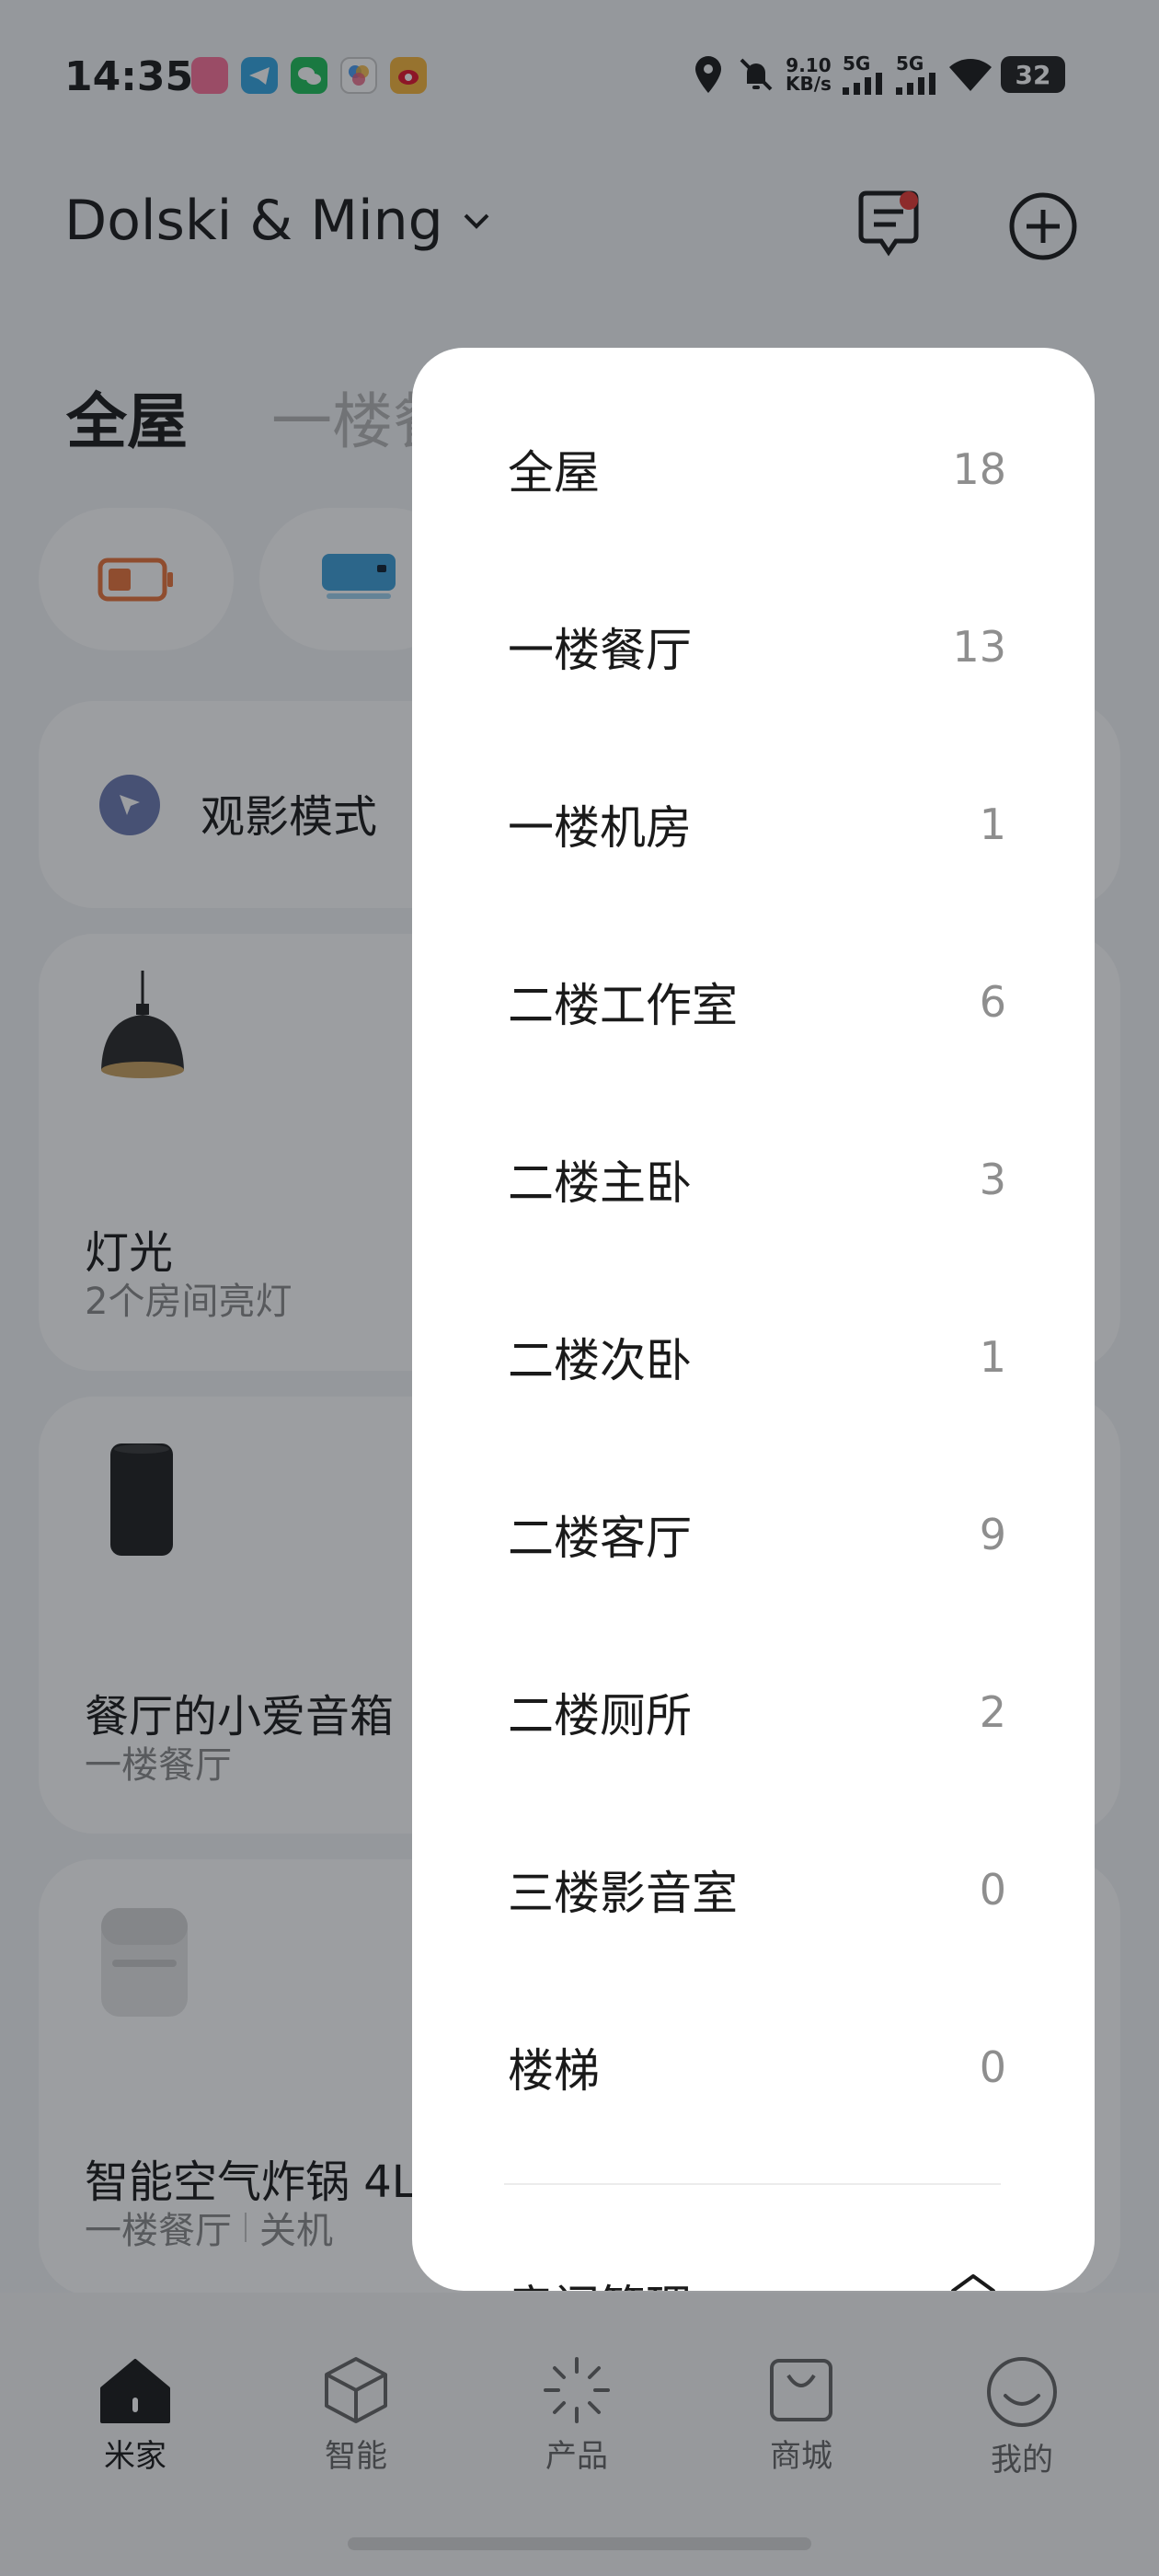 The width and height of the screenshot is (1159, 2576). What do you see at coordinates (753, 1179) in the screenshot?
I see `room-option: 二楼主卧 3` at bounding box center [753, 1179].